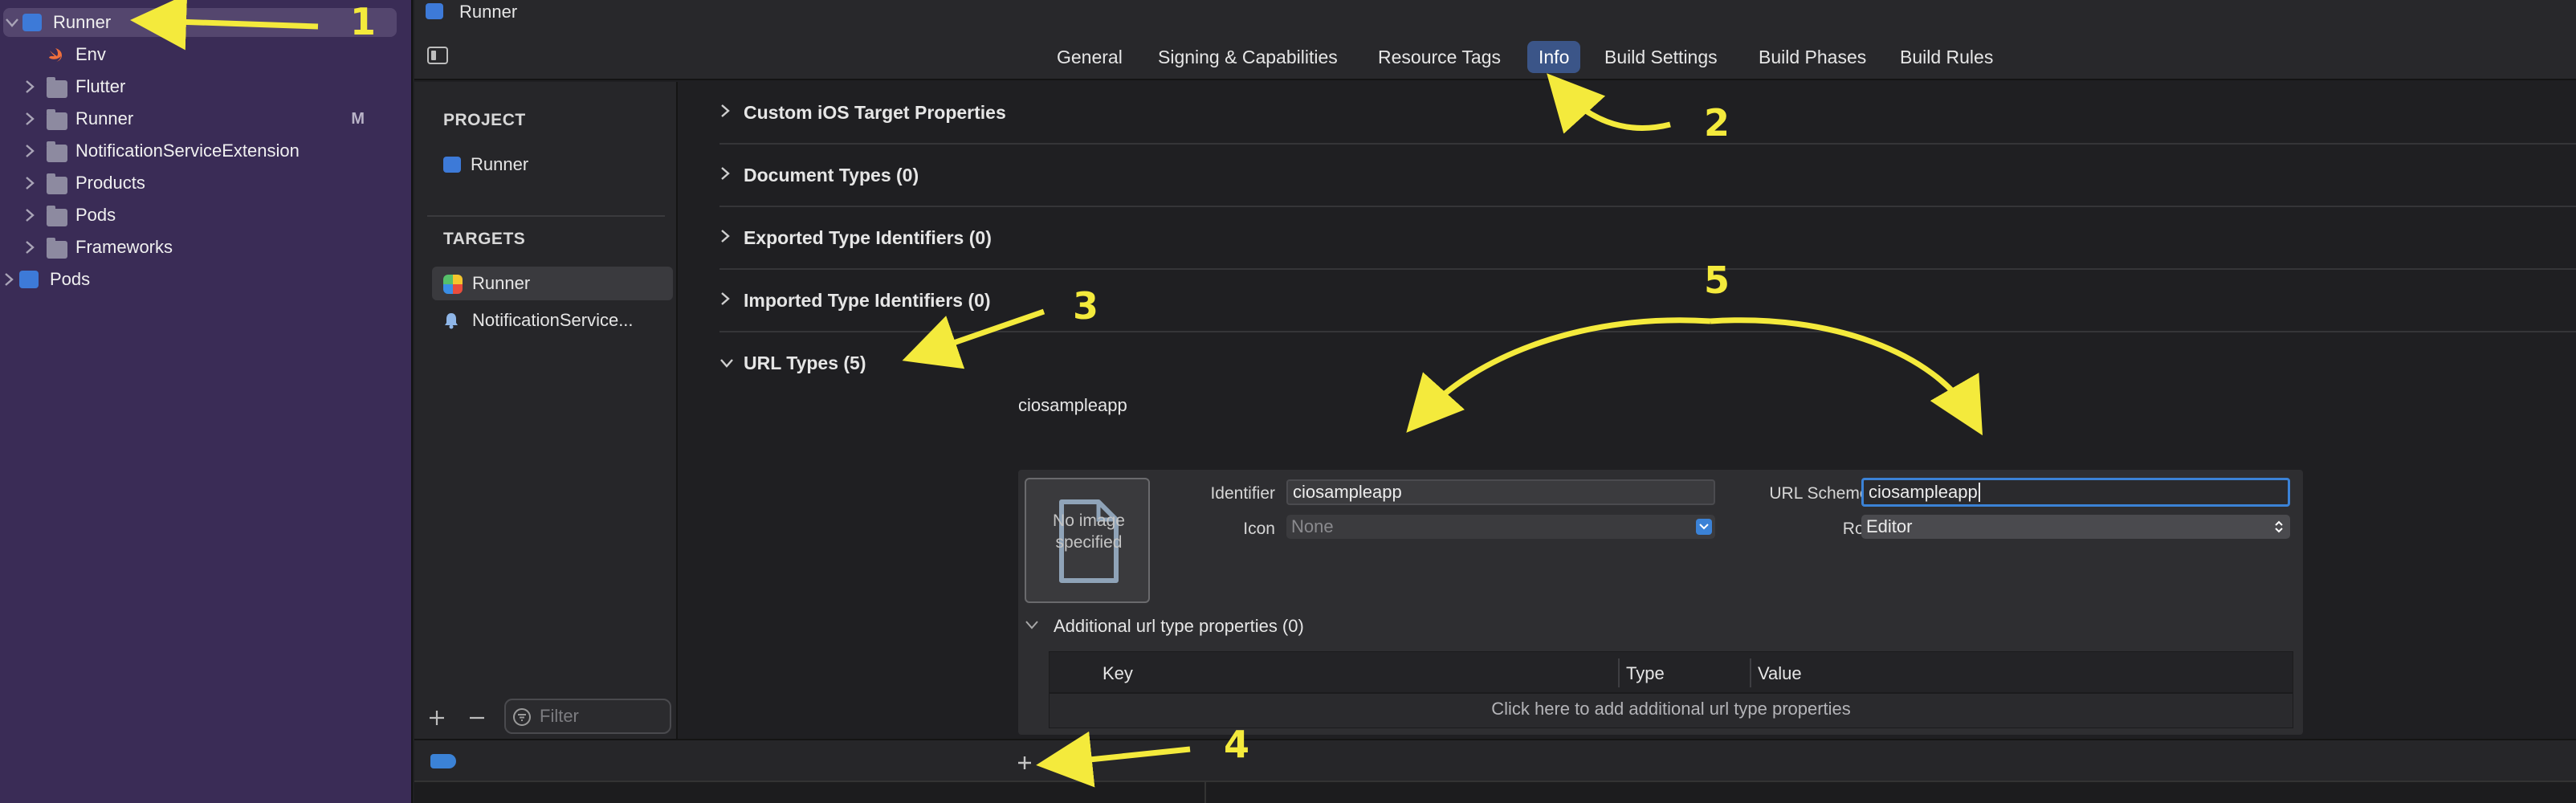  What do you see at coordinates (198, 216) in the screenshot?
I see `nav-item-pods-folder: Pods` at bounding box center [198, 216].